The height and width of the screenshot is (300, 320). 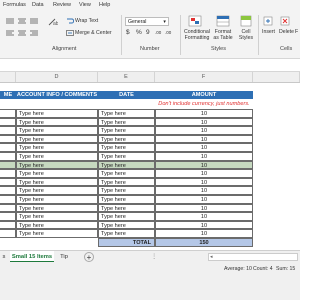 I want to click on percent-button: %, so click(x=139, y=32).